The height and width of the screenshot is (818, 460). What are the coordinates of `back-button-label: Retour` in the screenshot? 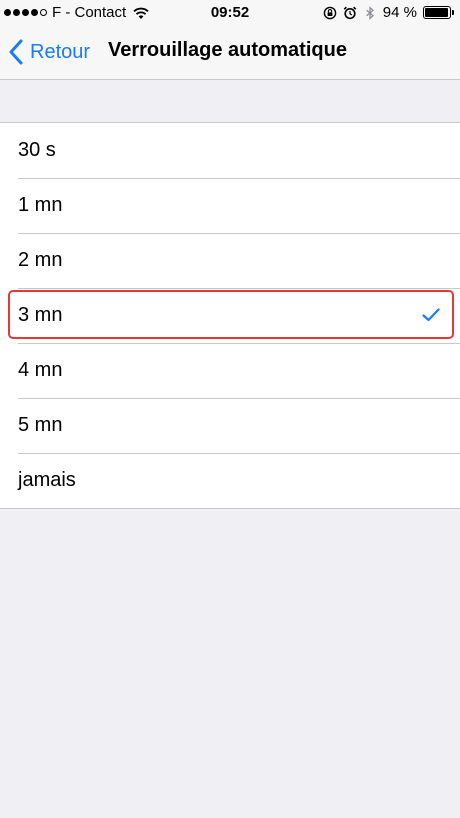 It's located at (60, 51).